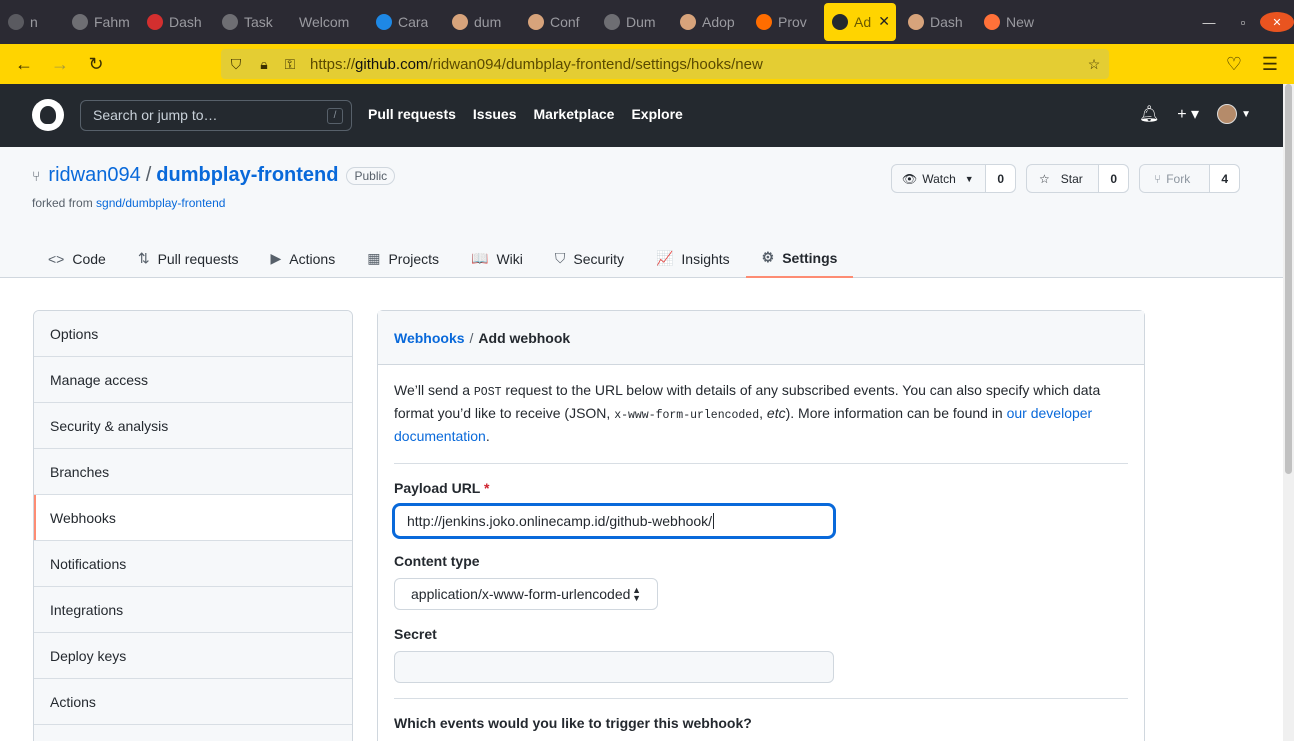 The image size is (1294, 741). I want to click on play-icon: ▶, so click(276, 258).